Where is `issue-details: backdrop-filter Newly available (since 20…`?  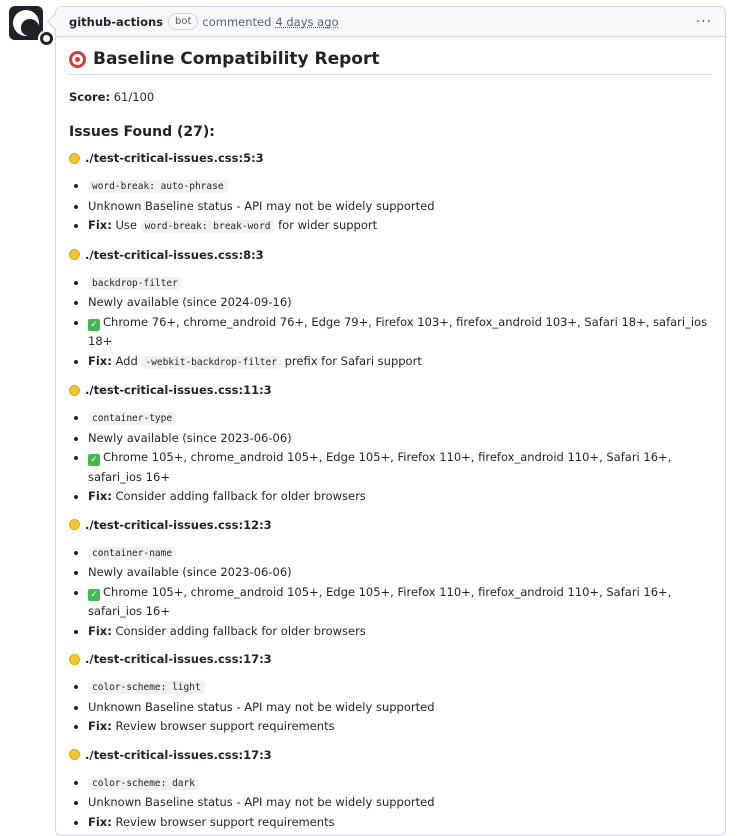
issue-details: backdrop-filter Newly available (since 20… is located at coordinates (390, 323).